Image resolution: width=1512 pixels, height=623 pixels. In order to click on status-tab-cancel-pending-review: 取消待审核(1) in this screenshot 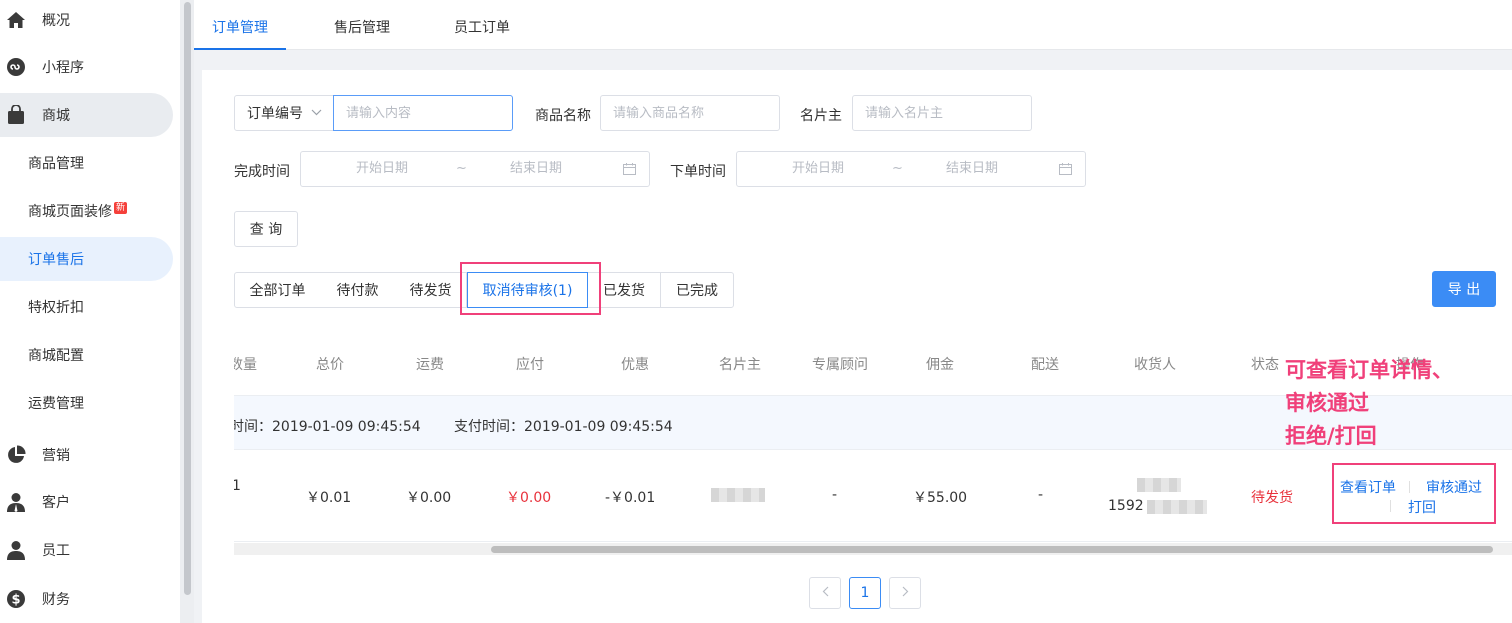, I will do `click(527, 290)`.